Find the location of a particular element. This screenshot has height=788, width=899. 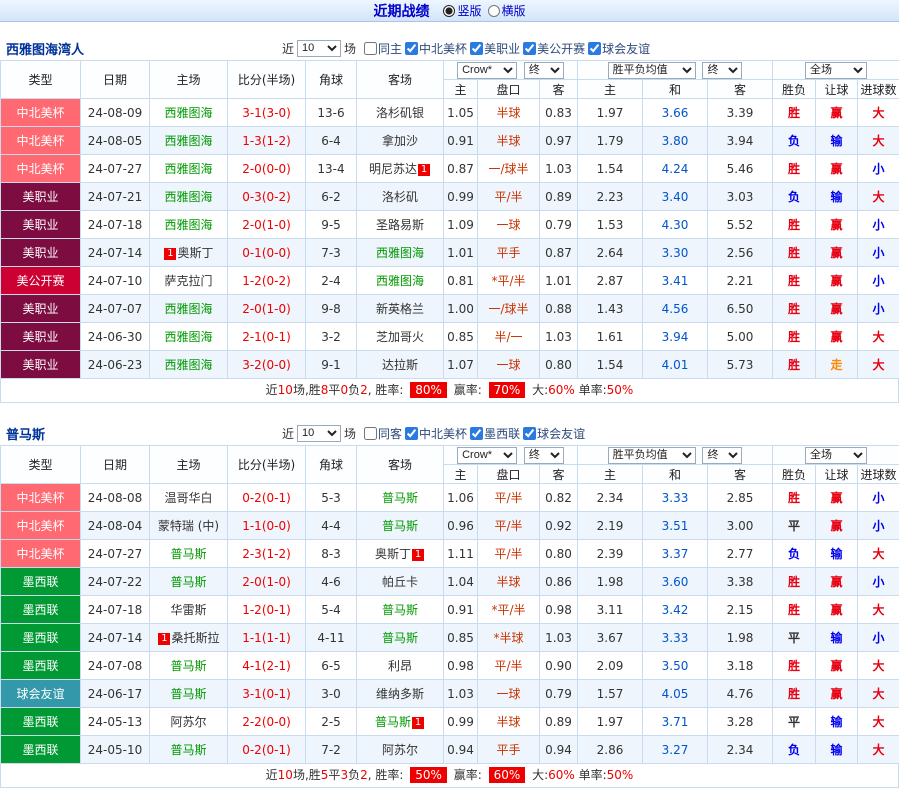

handicap-cell: 一/球半 is located at coordinates (509, 309).